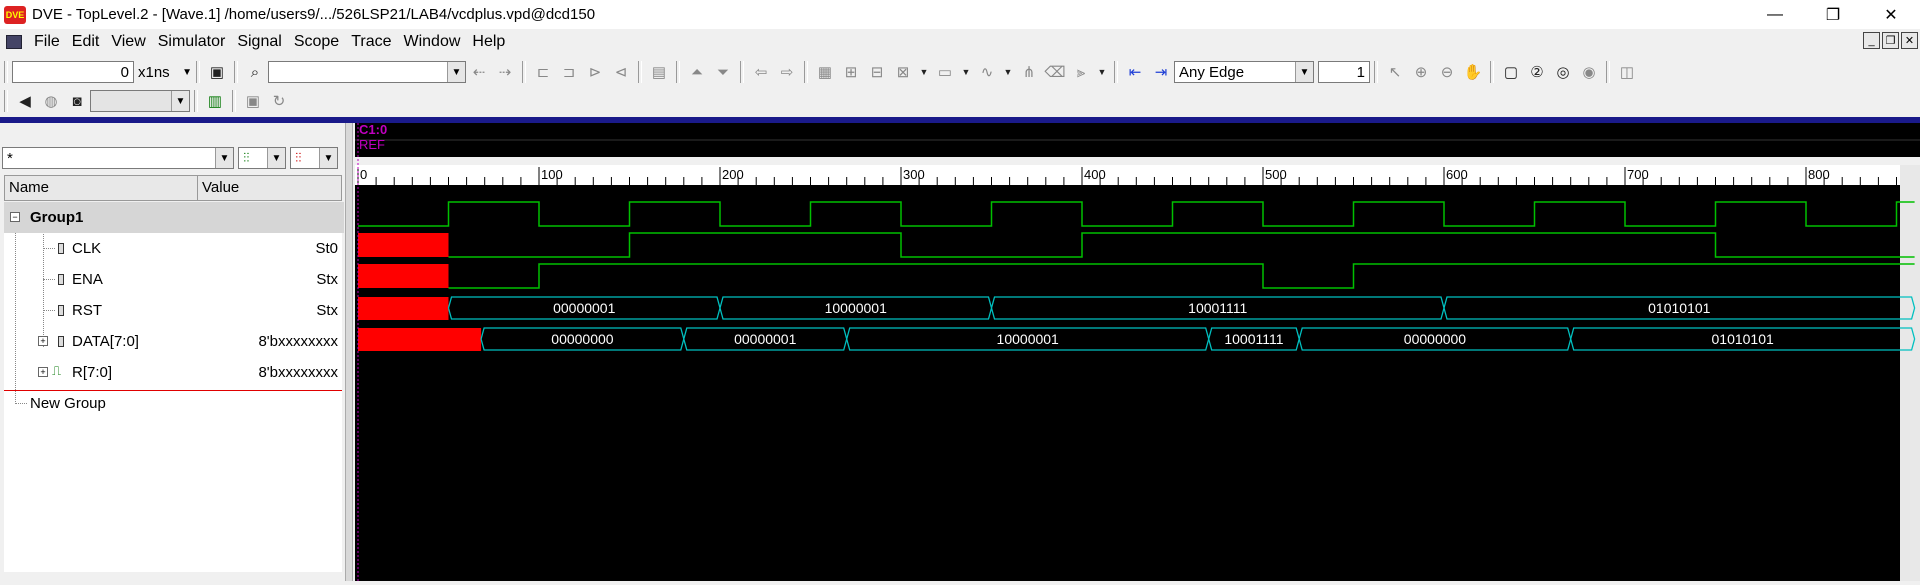 Image resolution: width=1920 pixels, height=585 pixels. Describe the element at coordinates (659, 72) in the screenshot. I see `memory-icon: ▤` at that location.